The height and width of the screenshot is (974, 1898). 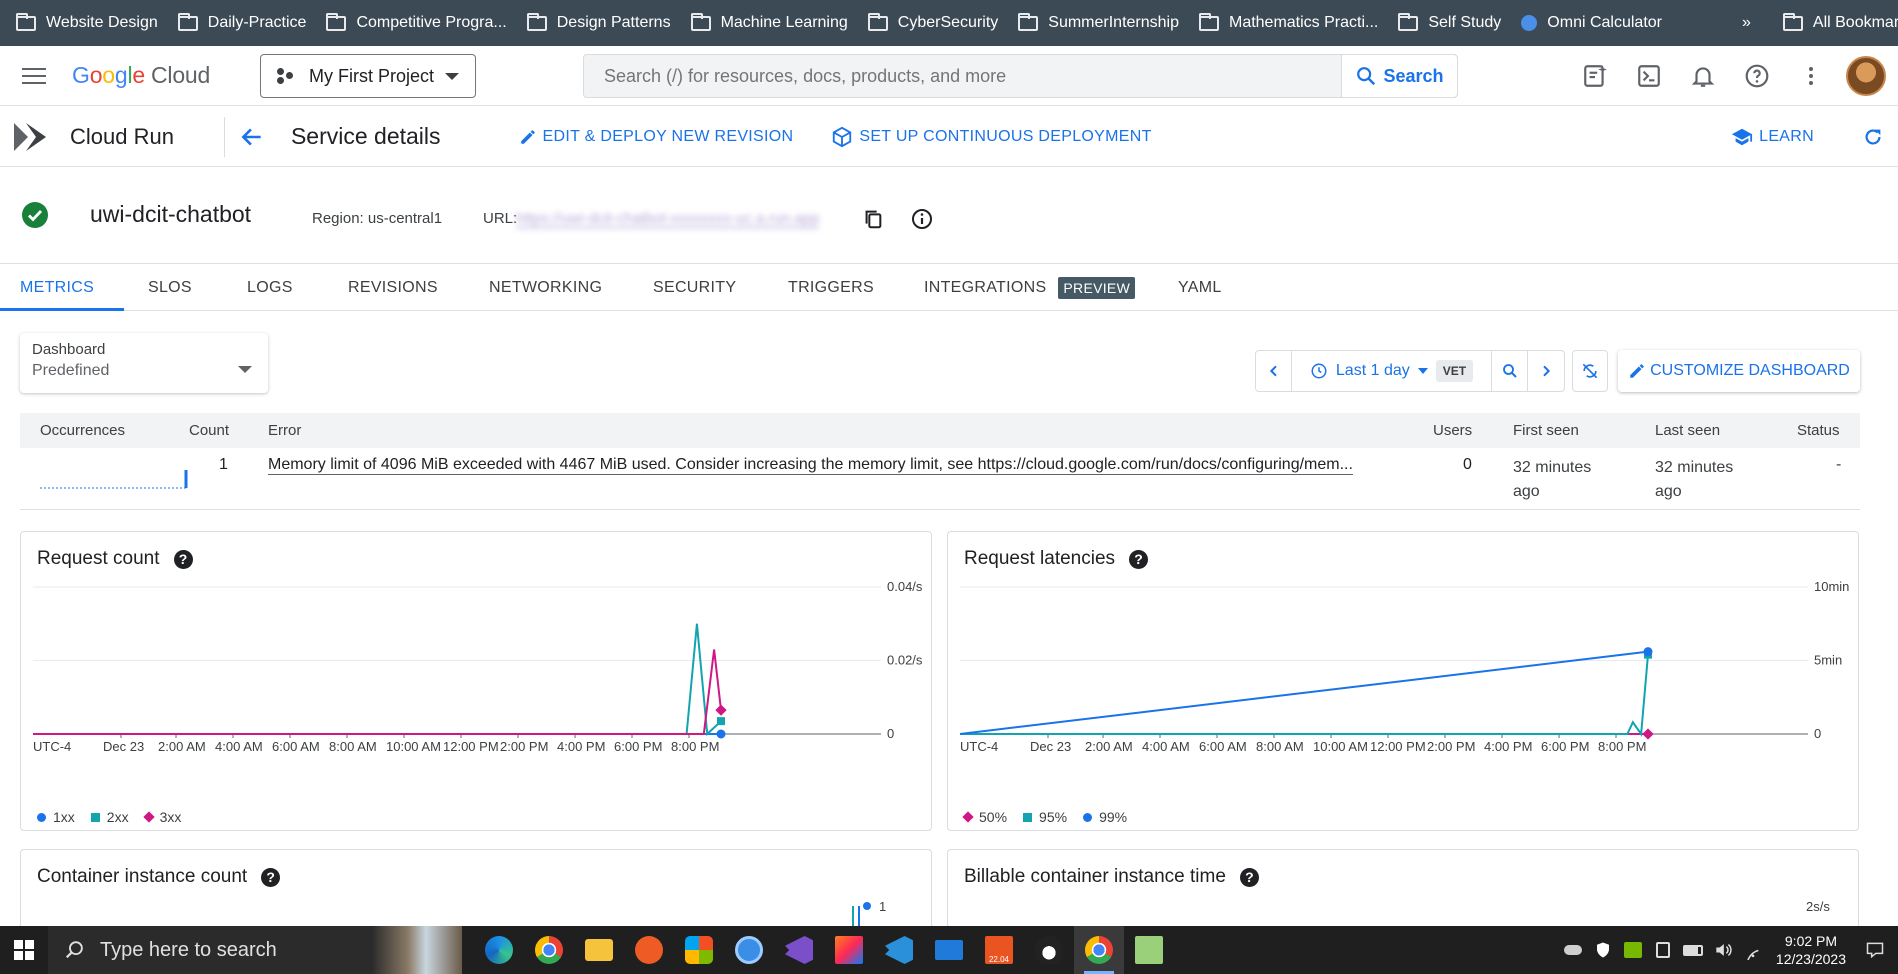 What do you see at coordinates (905, 660) in the screenshot?
I see `y-tick-label: 0.02/s` at bounding box center [905, 660].